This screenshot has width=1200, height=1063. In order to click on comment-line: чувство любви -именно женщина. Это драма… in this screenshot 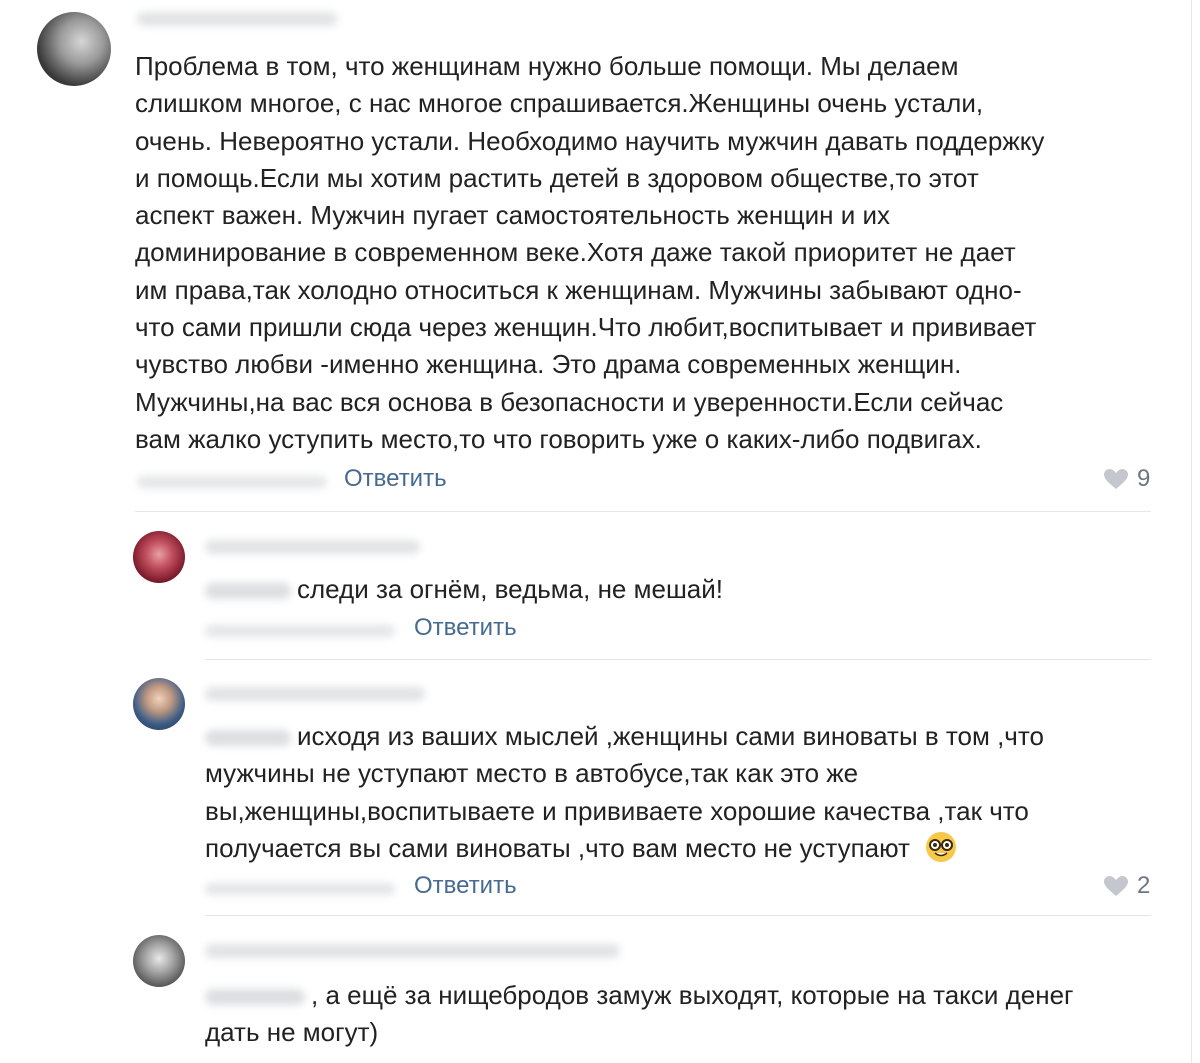, I will do `click(548, 364)`.